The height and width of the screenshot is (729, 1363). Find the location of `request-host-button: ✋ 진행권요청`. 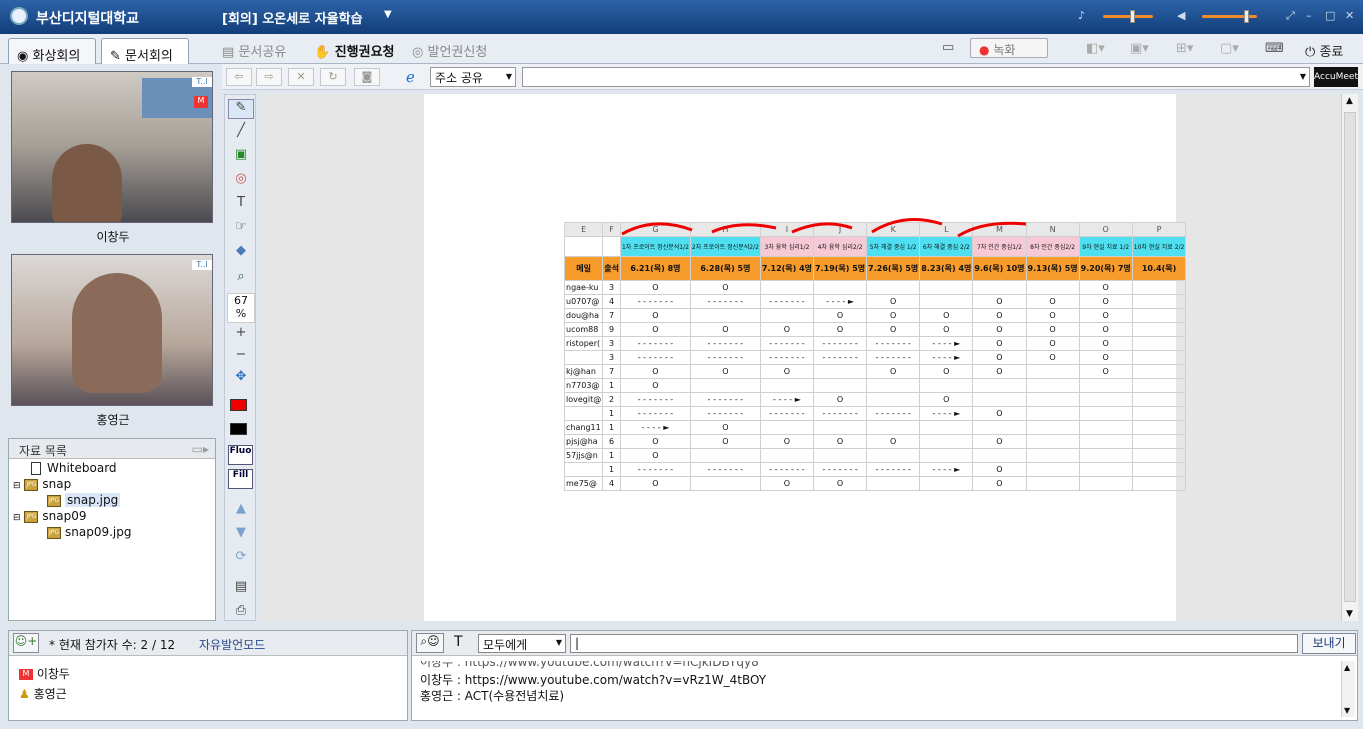

request-host-button: ✋ 진행권요청 is located at coordinates (354, 50).